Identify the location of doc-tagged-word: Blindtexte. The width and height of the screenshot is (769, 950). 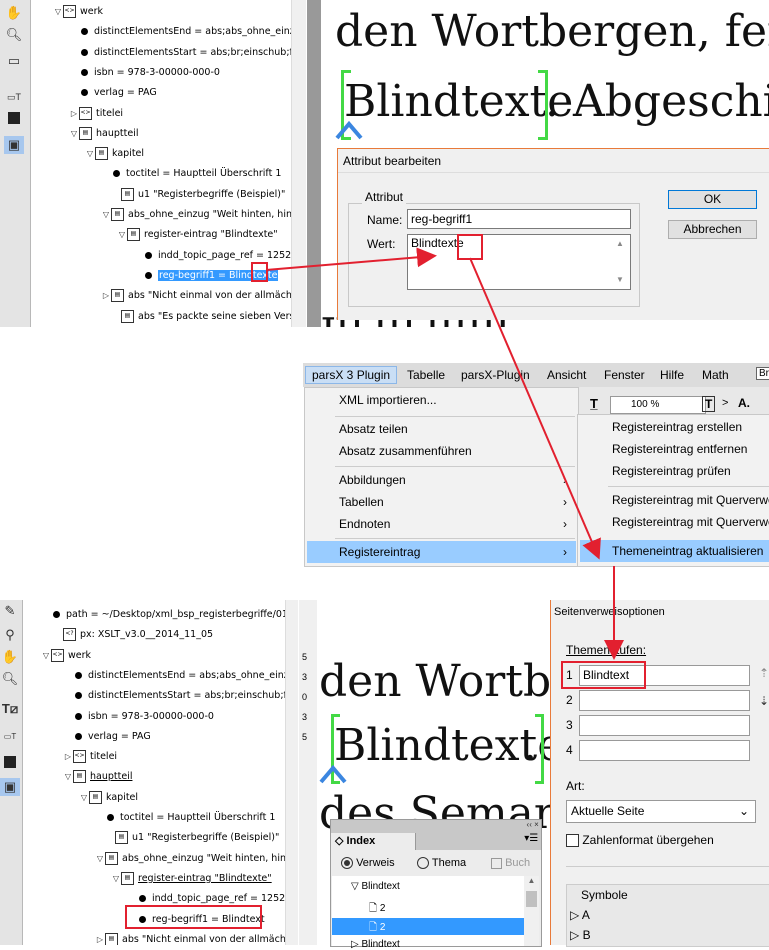
(442, 745).